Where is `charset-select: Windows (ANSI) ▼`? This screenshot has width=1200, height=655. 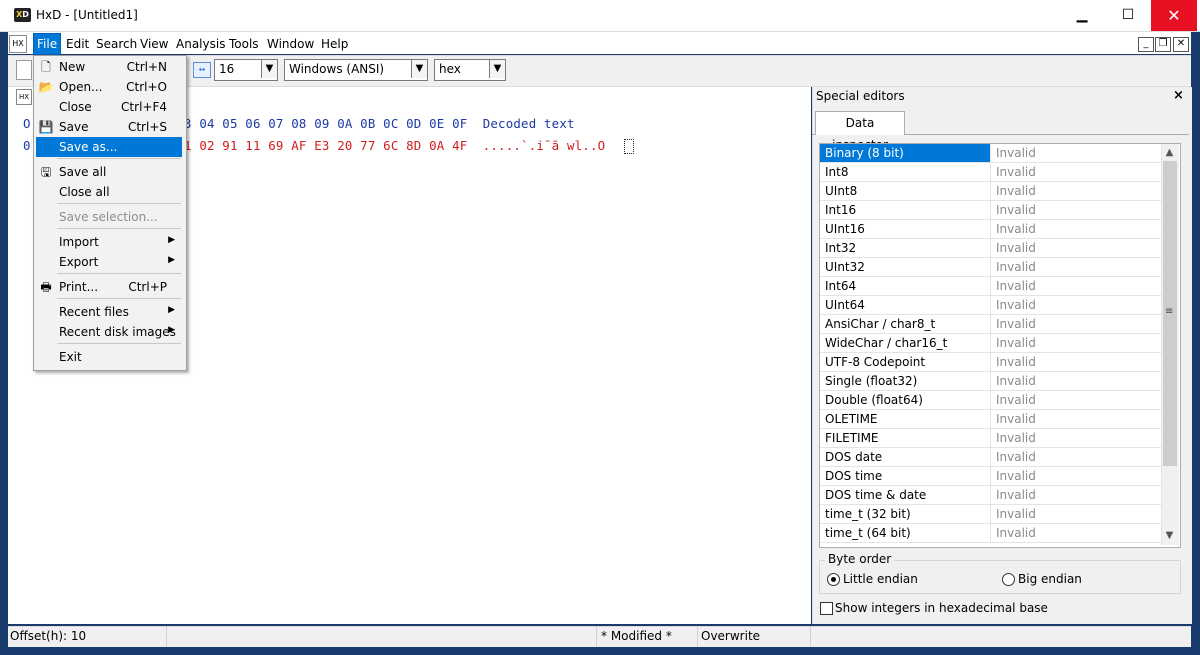
charset-select: Windows (ANSI) ▼ is located at coordinates (356, 70).